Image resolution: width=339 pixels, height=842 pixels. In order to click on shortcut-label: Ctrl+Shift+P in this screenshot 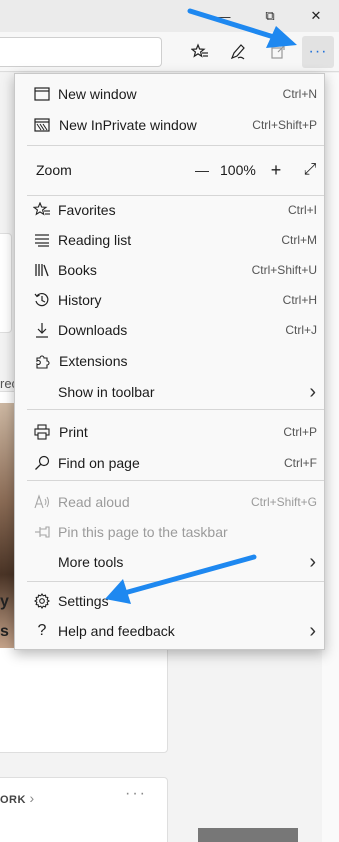, I will do `click(284, 125)`.